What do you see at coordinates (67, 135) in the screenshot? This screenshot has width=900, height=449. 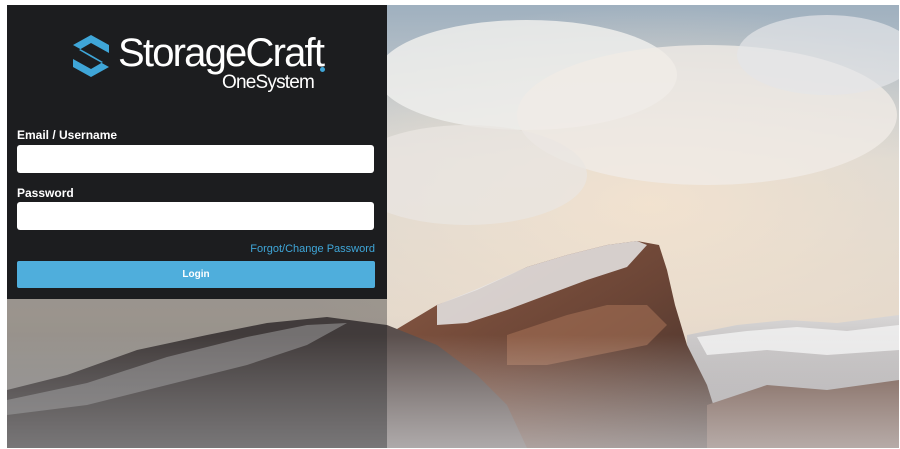 I see `email-label: Email / Username` at bounding box center [67, 135].